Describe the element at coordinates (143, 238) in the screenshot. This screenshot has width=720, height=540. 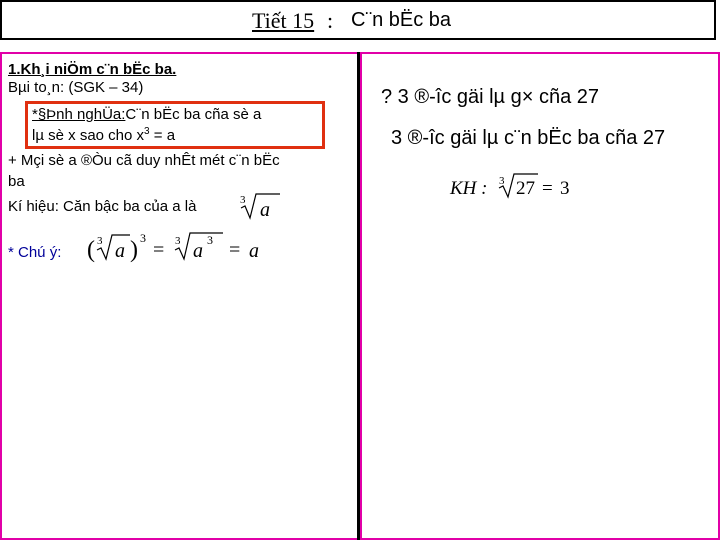
I see `formula-exp-1: 3` at that location.